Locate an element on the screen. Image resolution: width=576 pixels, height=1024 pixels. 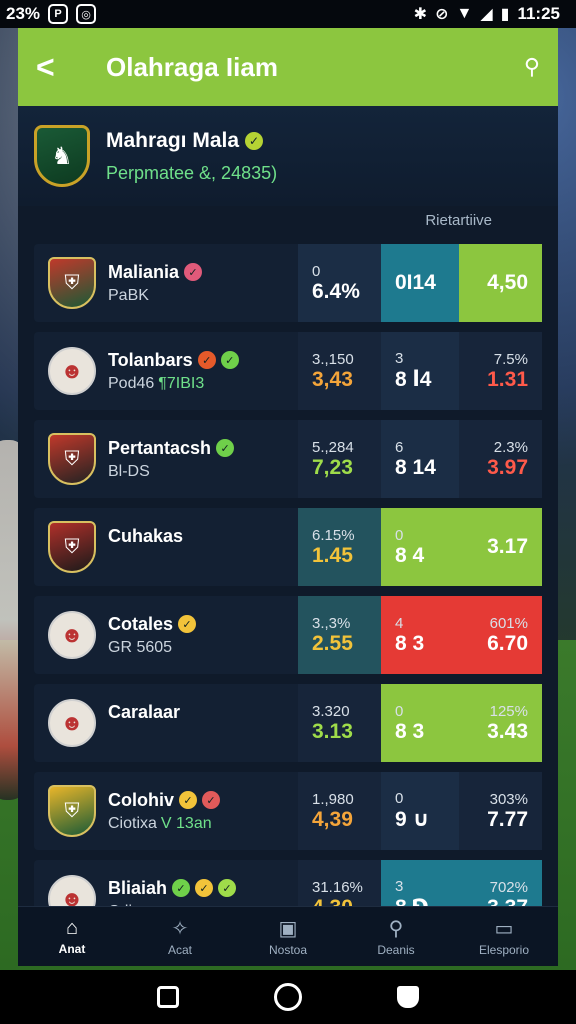
row-subtitle-text: Ciotixa is located at coordinates (132, 823).